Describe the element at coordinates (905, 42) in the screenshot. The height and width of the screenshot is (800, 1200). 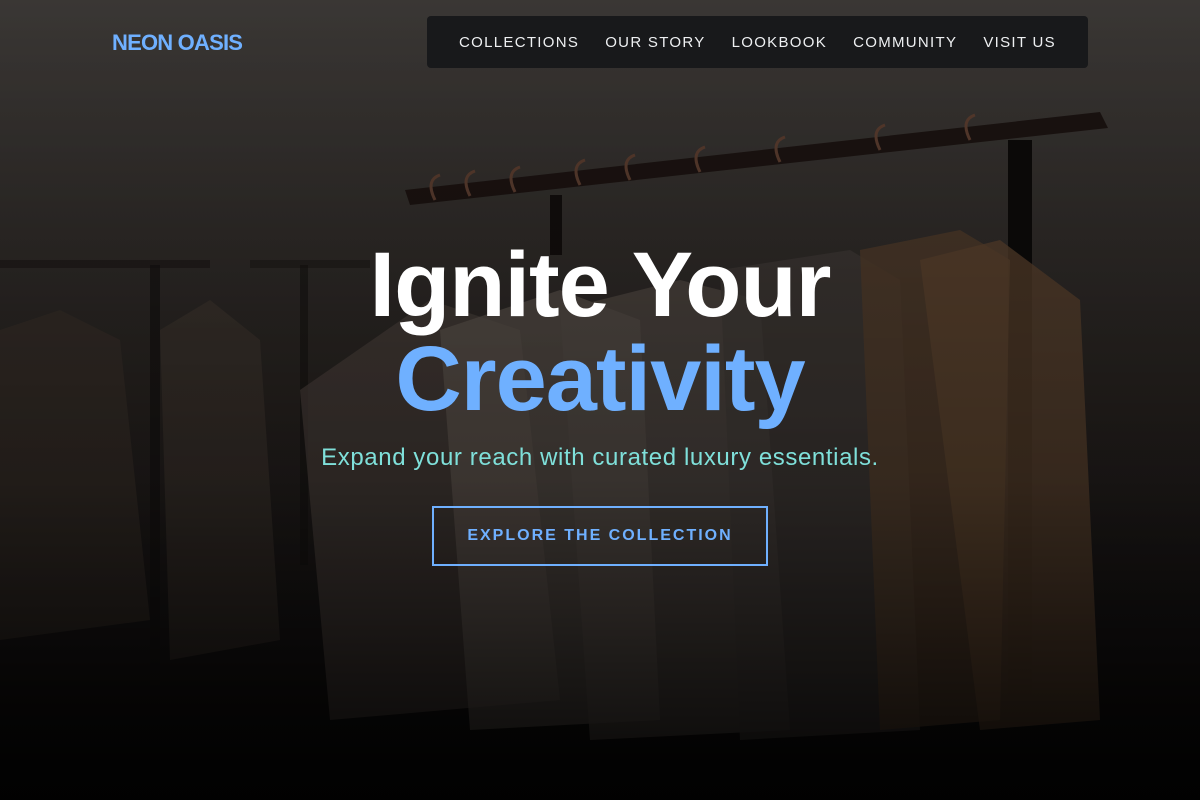
I see `nav-link-community: COMMUNITY` at that location.